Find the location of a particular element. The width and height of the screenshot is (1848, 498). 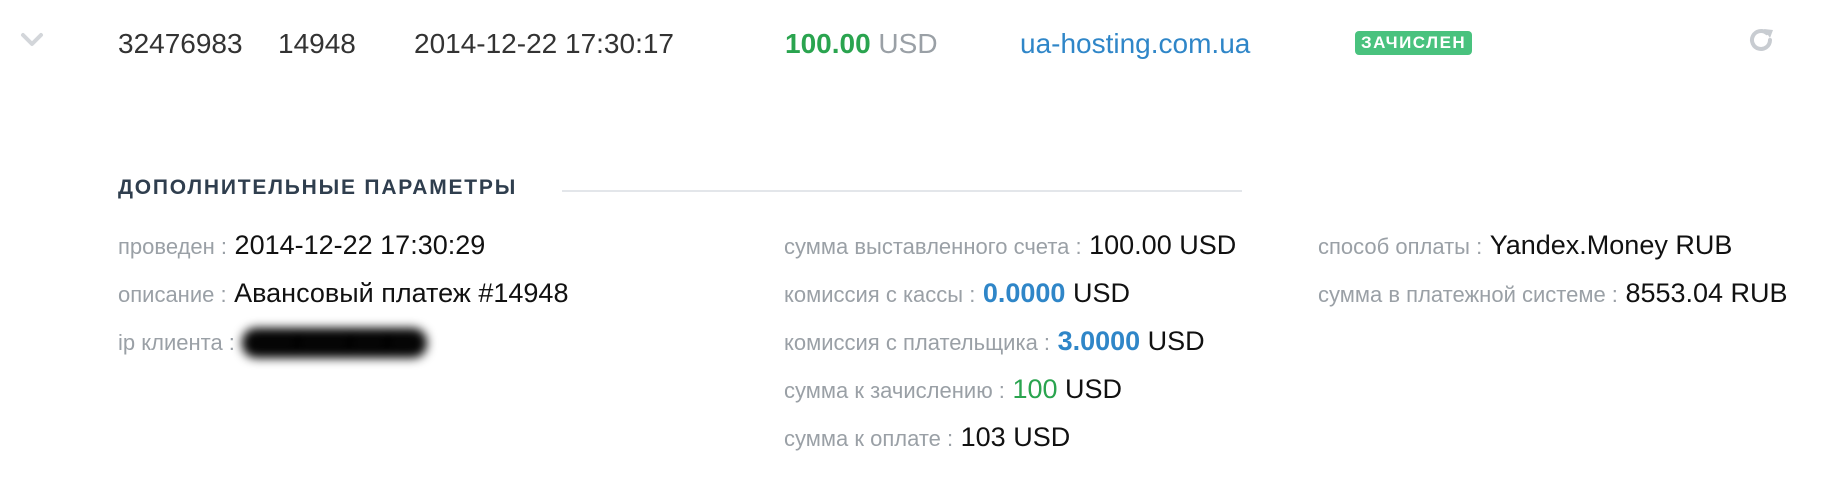

param-label: сумма выставленного счета : is located at coordinates (933, 246).